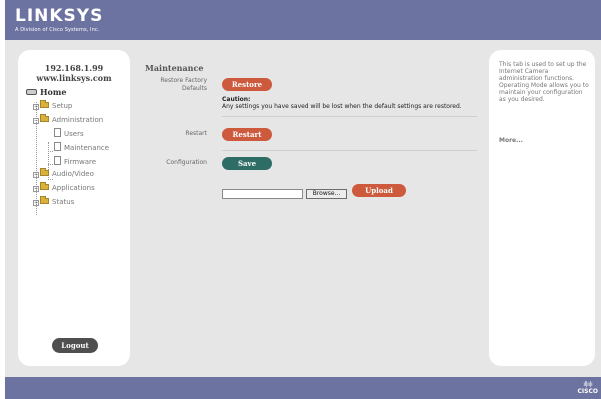 Image resolution: width=601 pixels, height=399 pixels. Describe the element at coordinates (588, 384) in the screenshot. I see `cisco-bars-icon: ıl|ıı|ı` at that location.